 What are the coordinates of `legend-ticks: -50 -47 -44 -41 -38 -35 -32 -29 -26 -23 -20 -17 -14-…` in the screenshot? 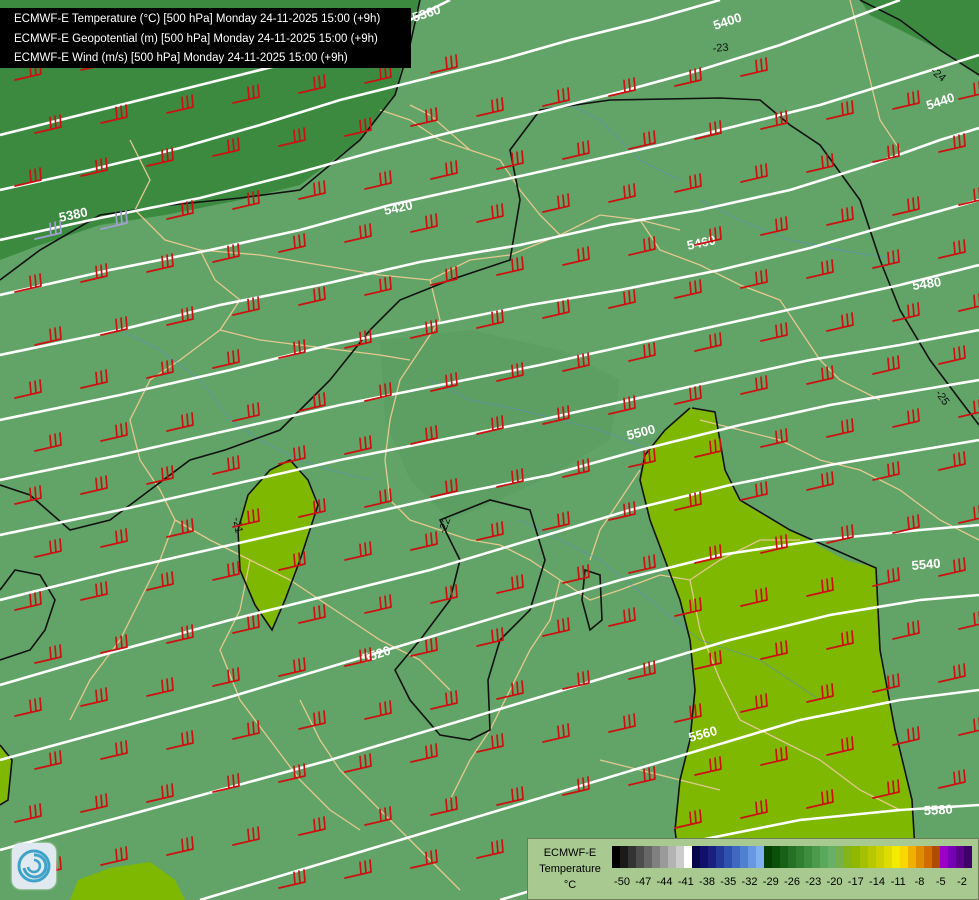 It's located at (792, 883).